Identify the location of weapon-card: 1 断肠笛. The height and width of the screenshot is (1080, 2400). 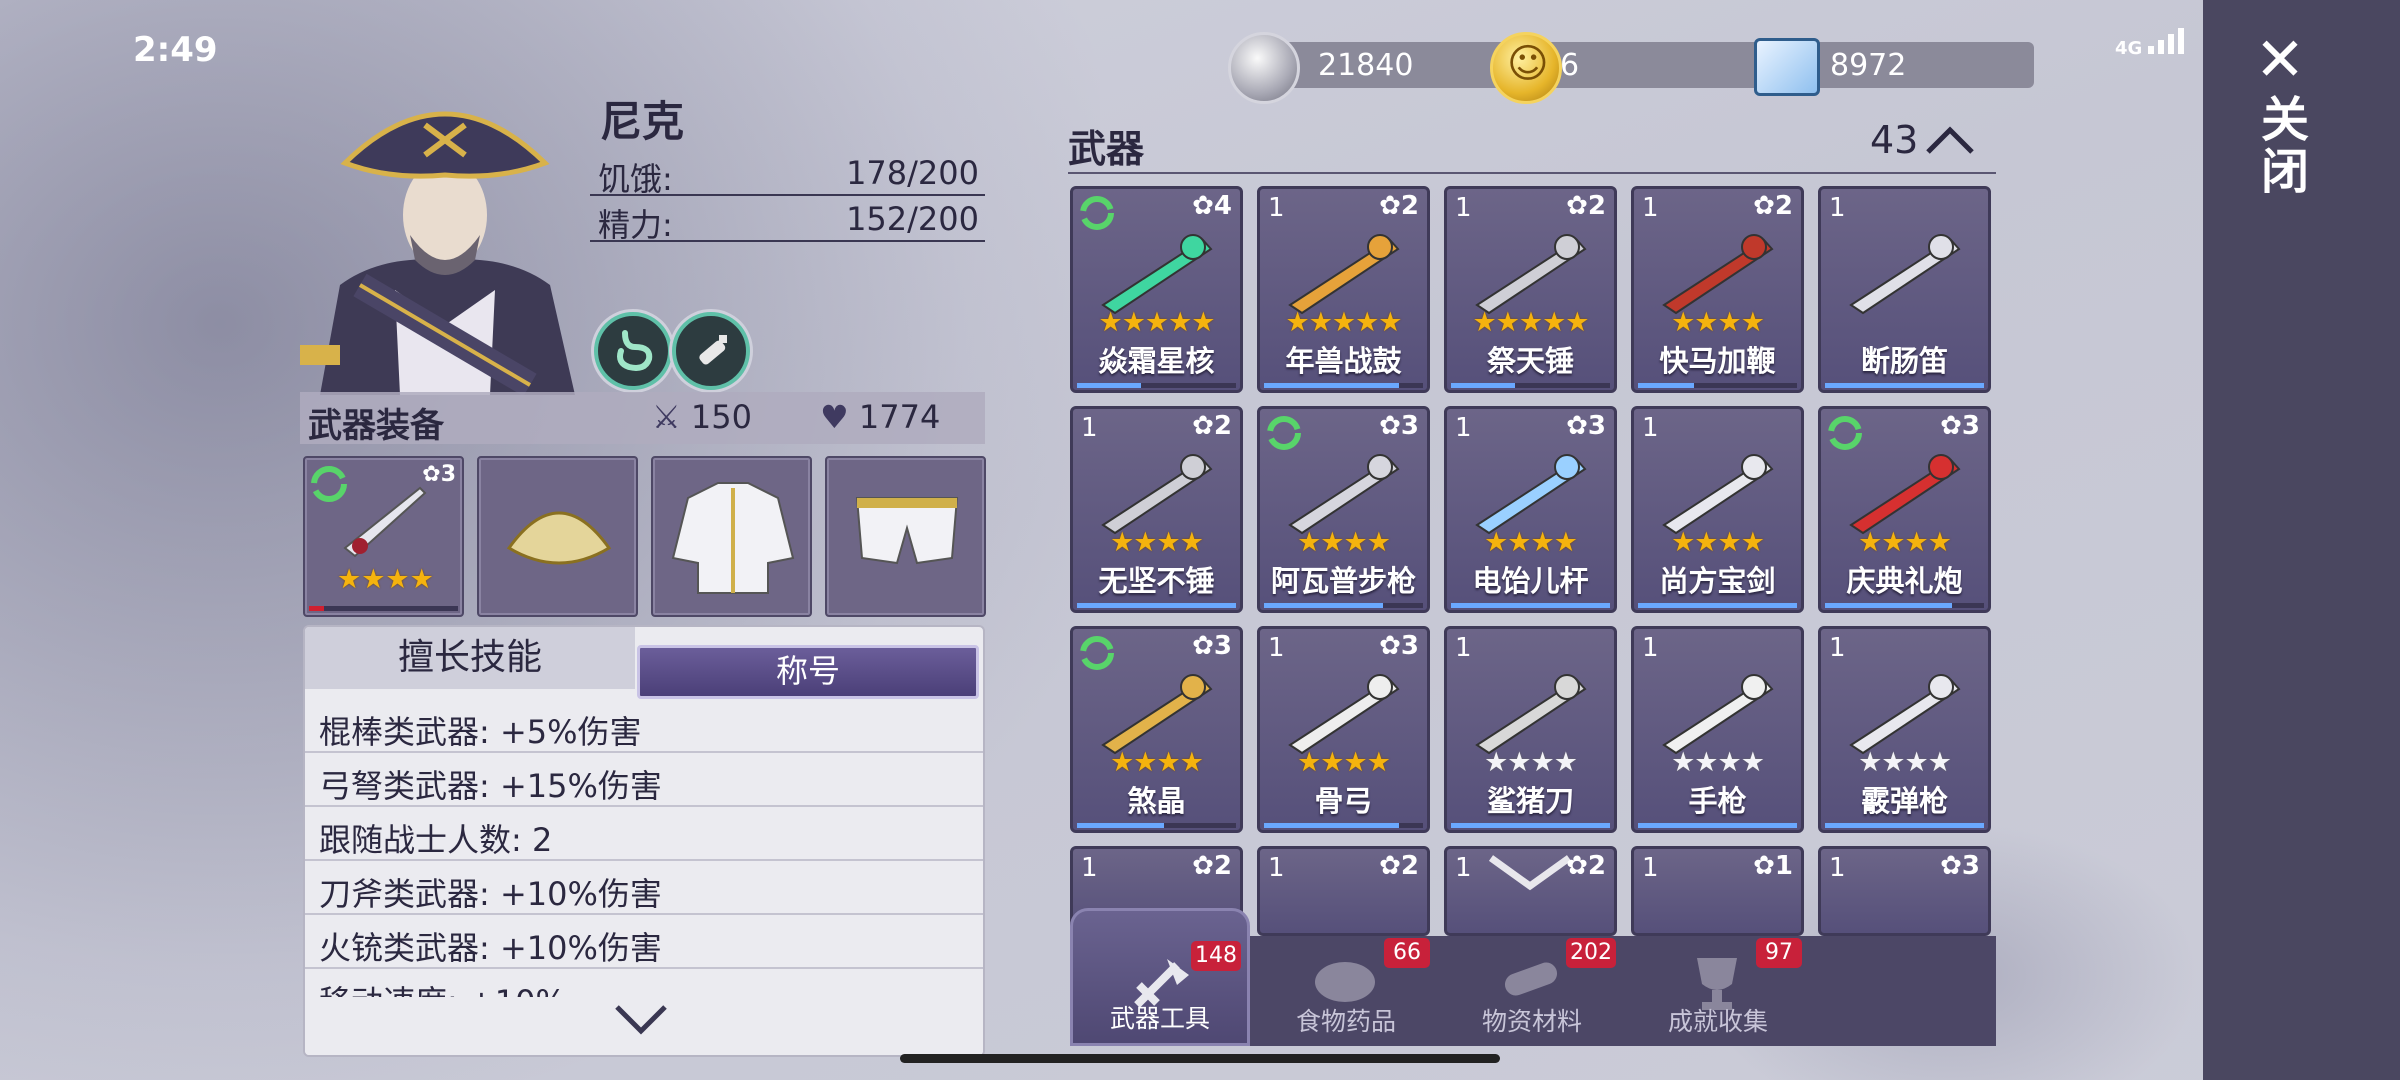
(1904, 289).